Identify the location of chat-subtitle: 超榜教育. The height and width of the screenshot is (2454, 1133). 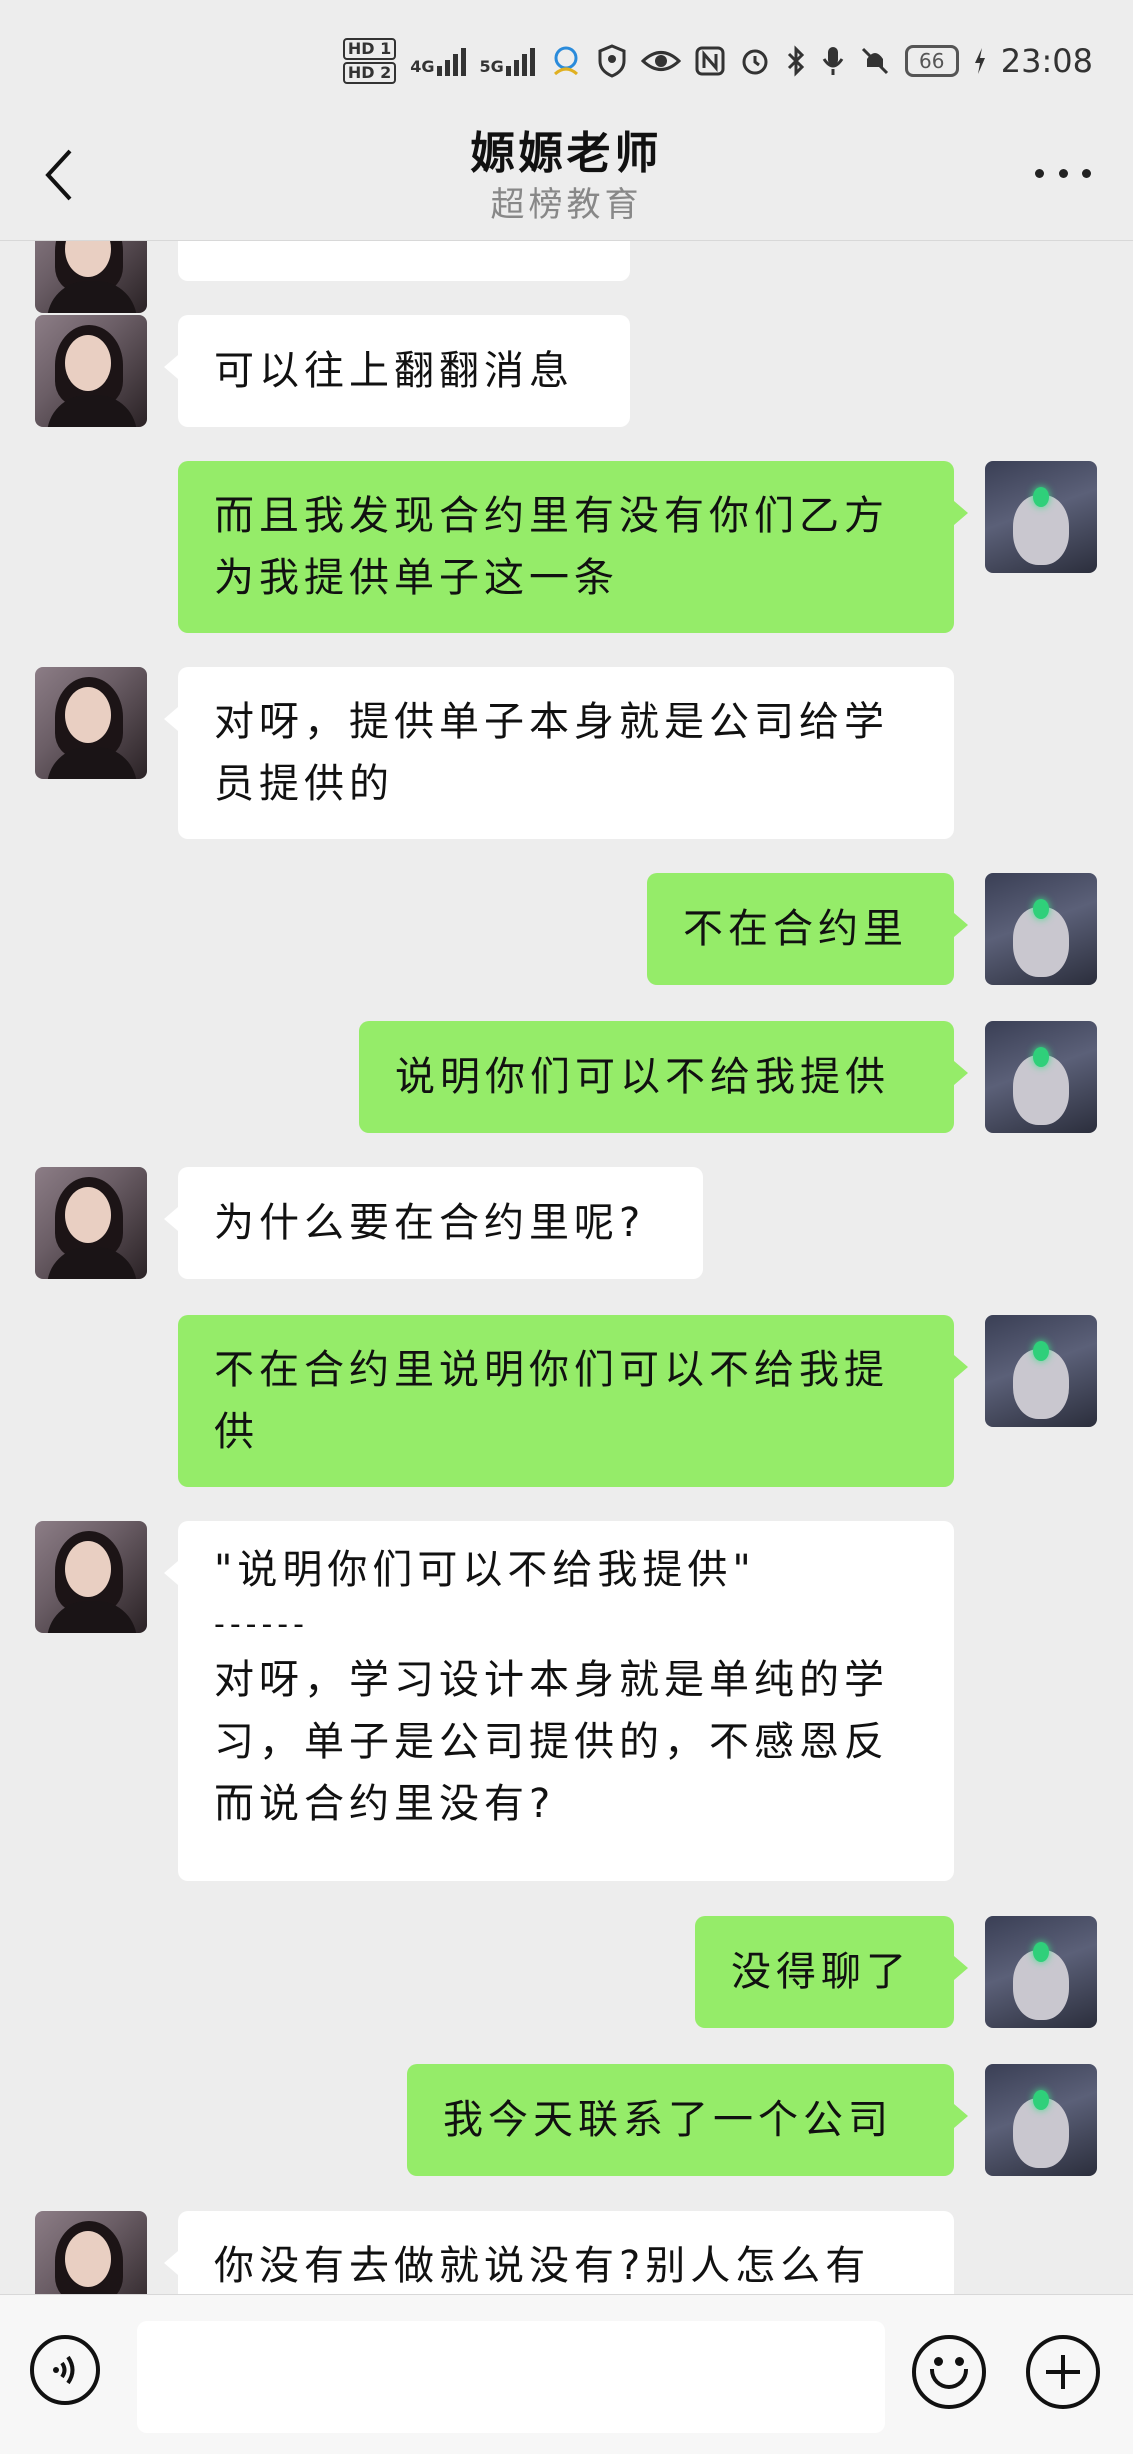
(566, 205).